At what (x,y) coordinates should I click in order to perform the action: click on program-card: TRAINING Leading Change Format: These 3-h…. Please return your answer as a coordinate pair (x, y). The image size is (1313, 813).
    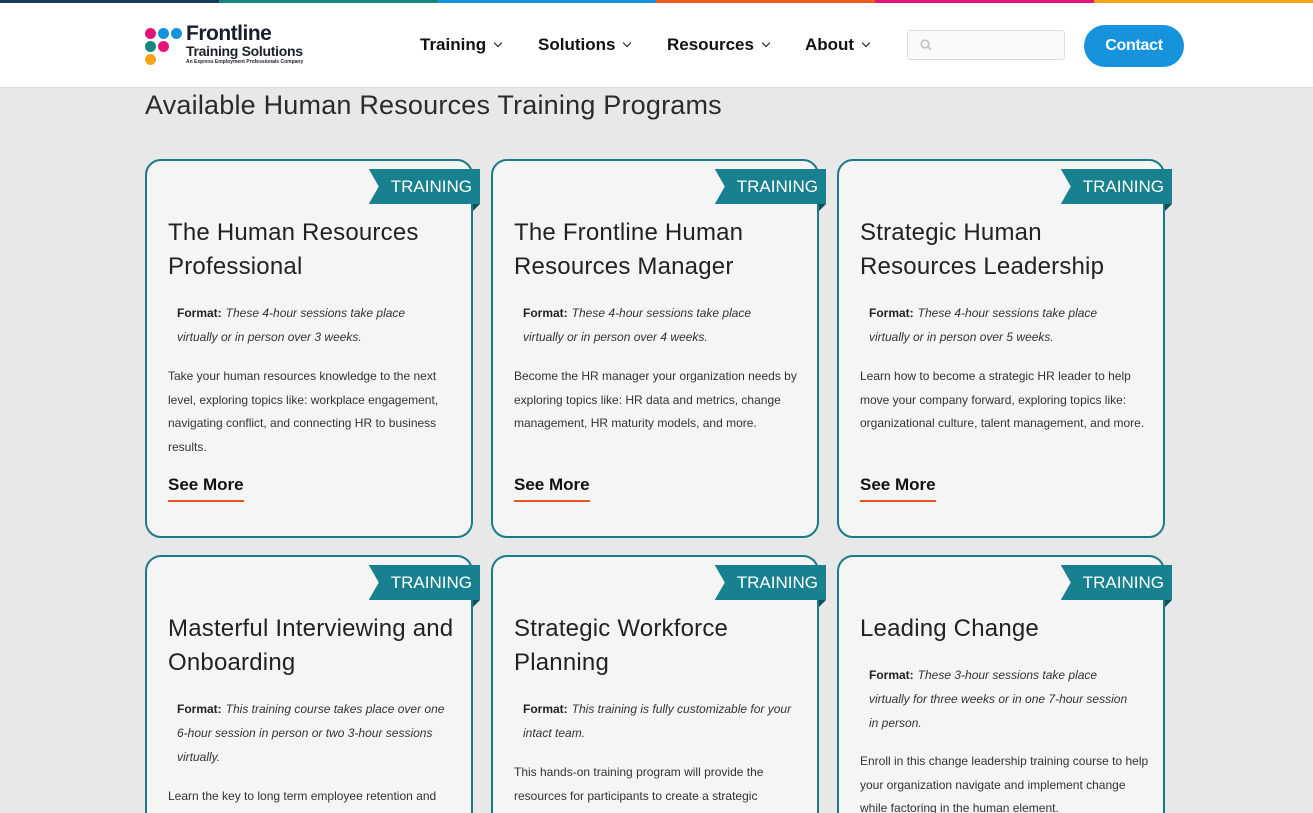
    Looking at the image, I should click on (1004, 684).